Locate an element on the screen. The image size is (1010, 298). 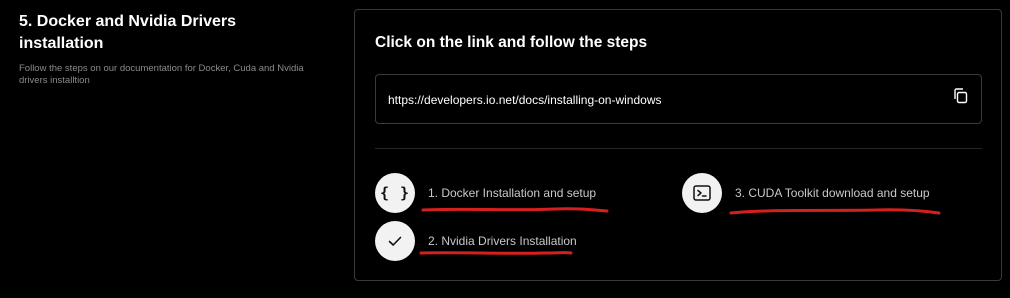
step-label: 1. Docker Installation and setup is located at coordinates (512, 193).